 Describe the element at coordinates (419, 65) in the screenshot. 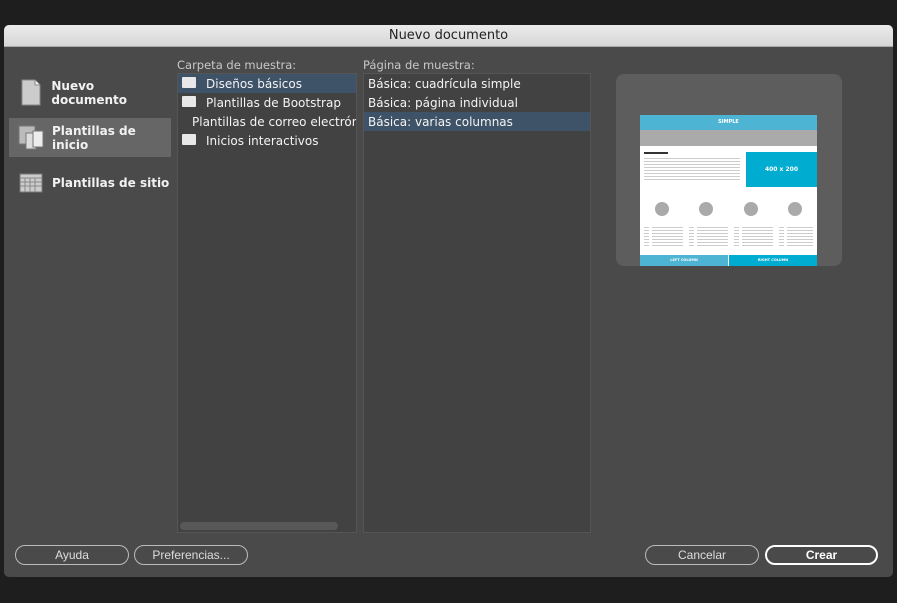

I see `pages-label: Página de muestra:` at that location.